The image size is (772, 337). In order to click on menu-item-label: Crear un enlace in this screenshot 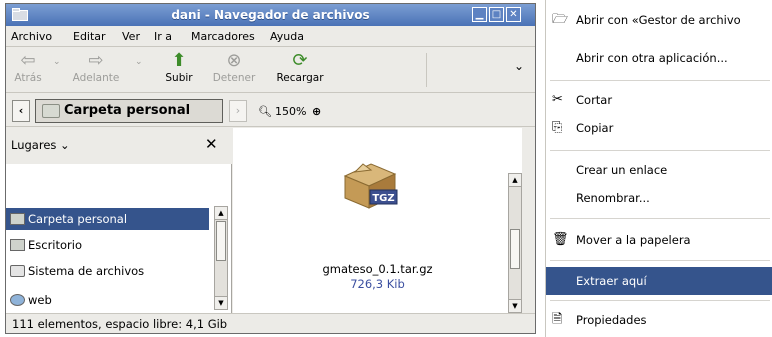, I will do `click(622, 170)`.